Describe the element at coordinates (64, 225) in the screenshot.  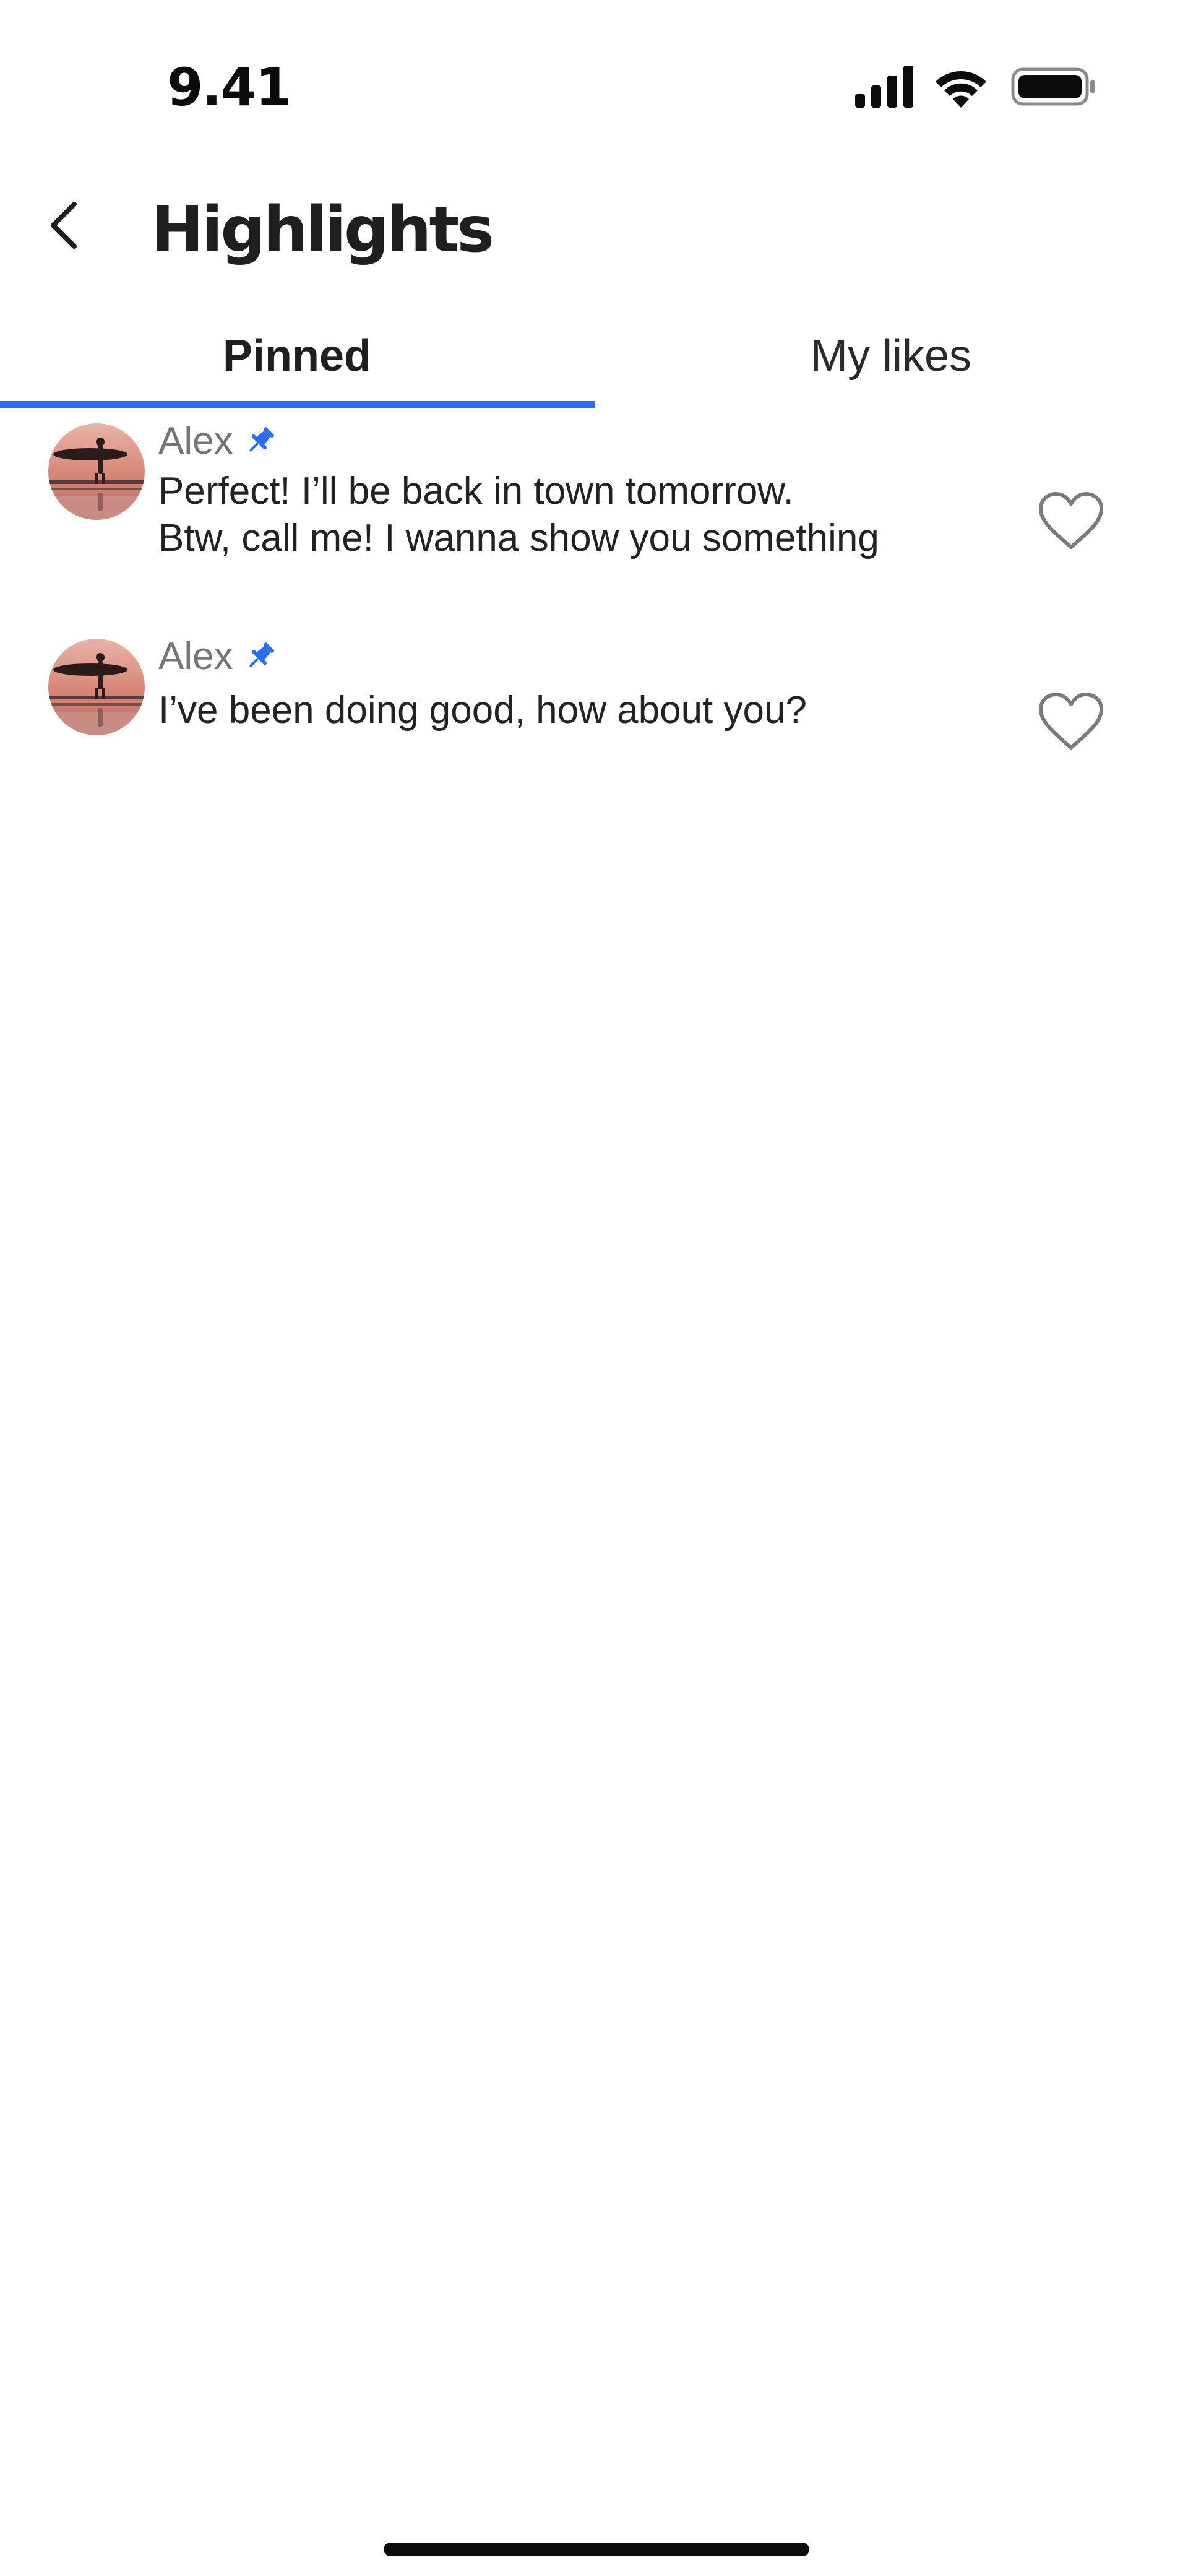
I see `chevron-left-icon` at that location.